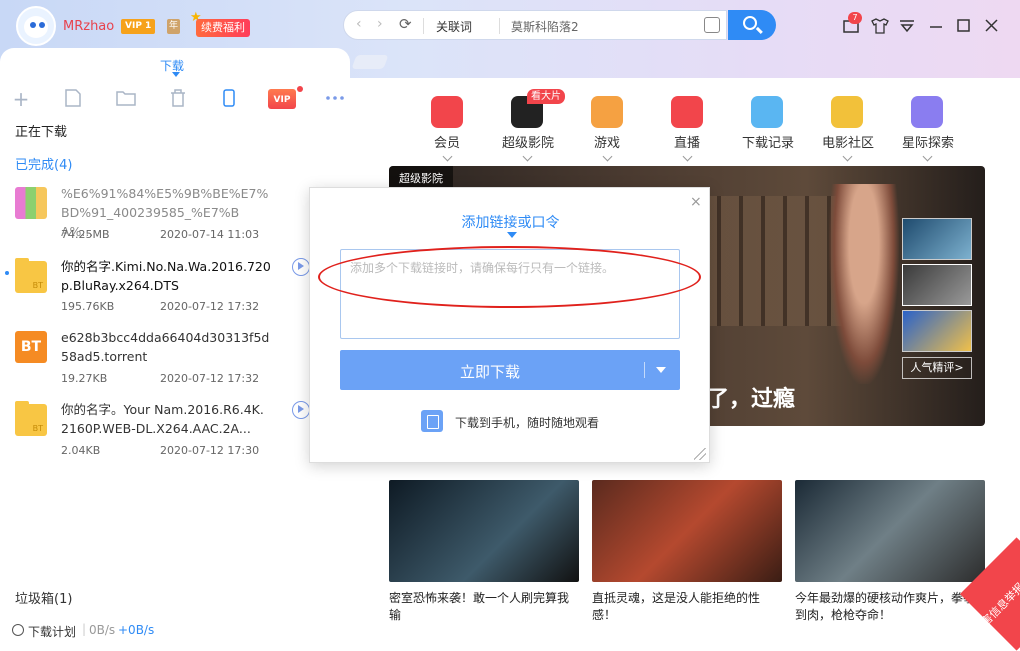 The height and width of the screenshot is (651, 1020). What do you see at coordinates (447, 112) in the screenshot?
I see `member-icon` at bounding box center [447, 112].